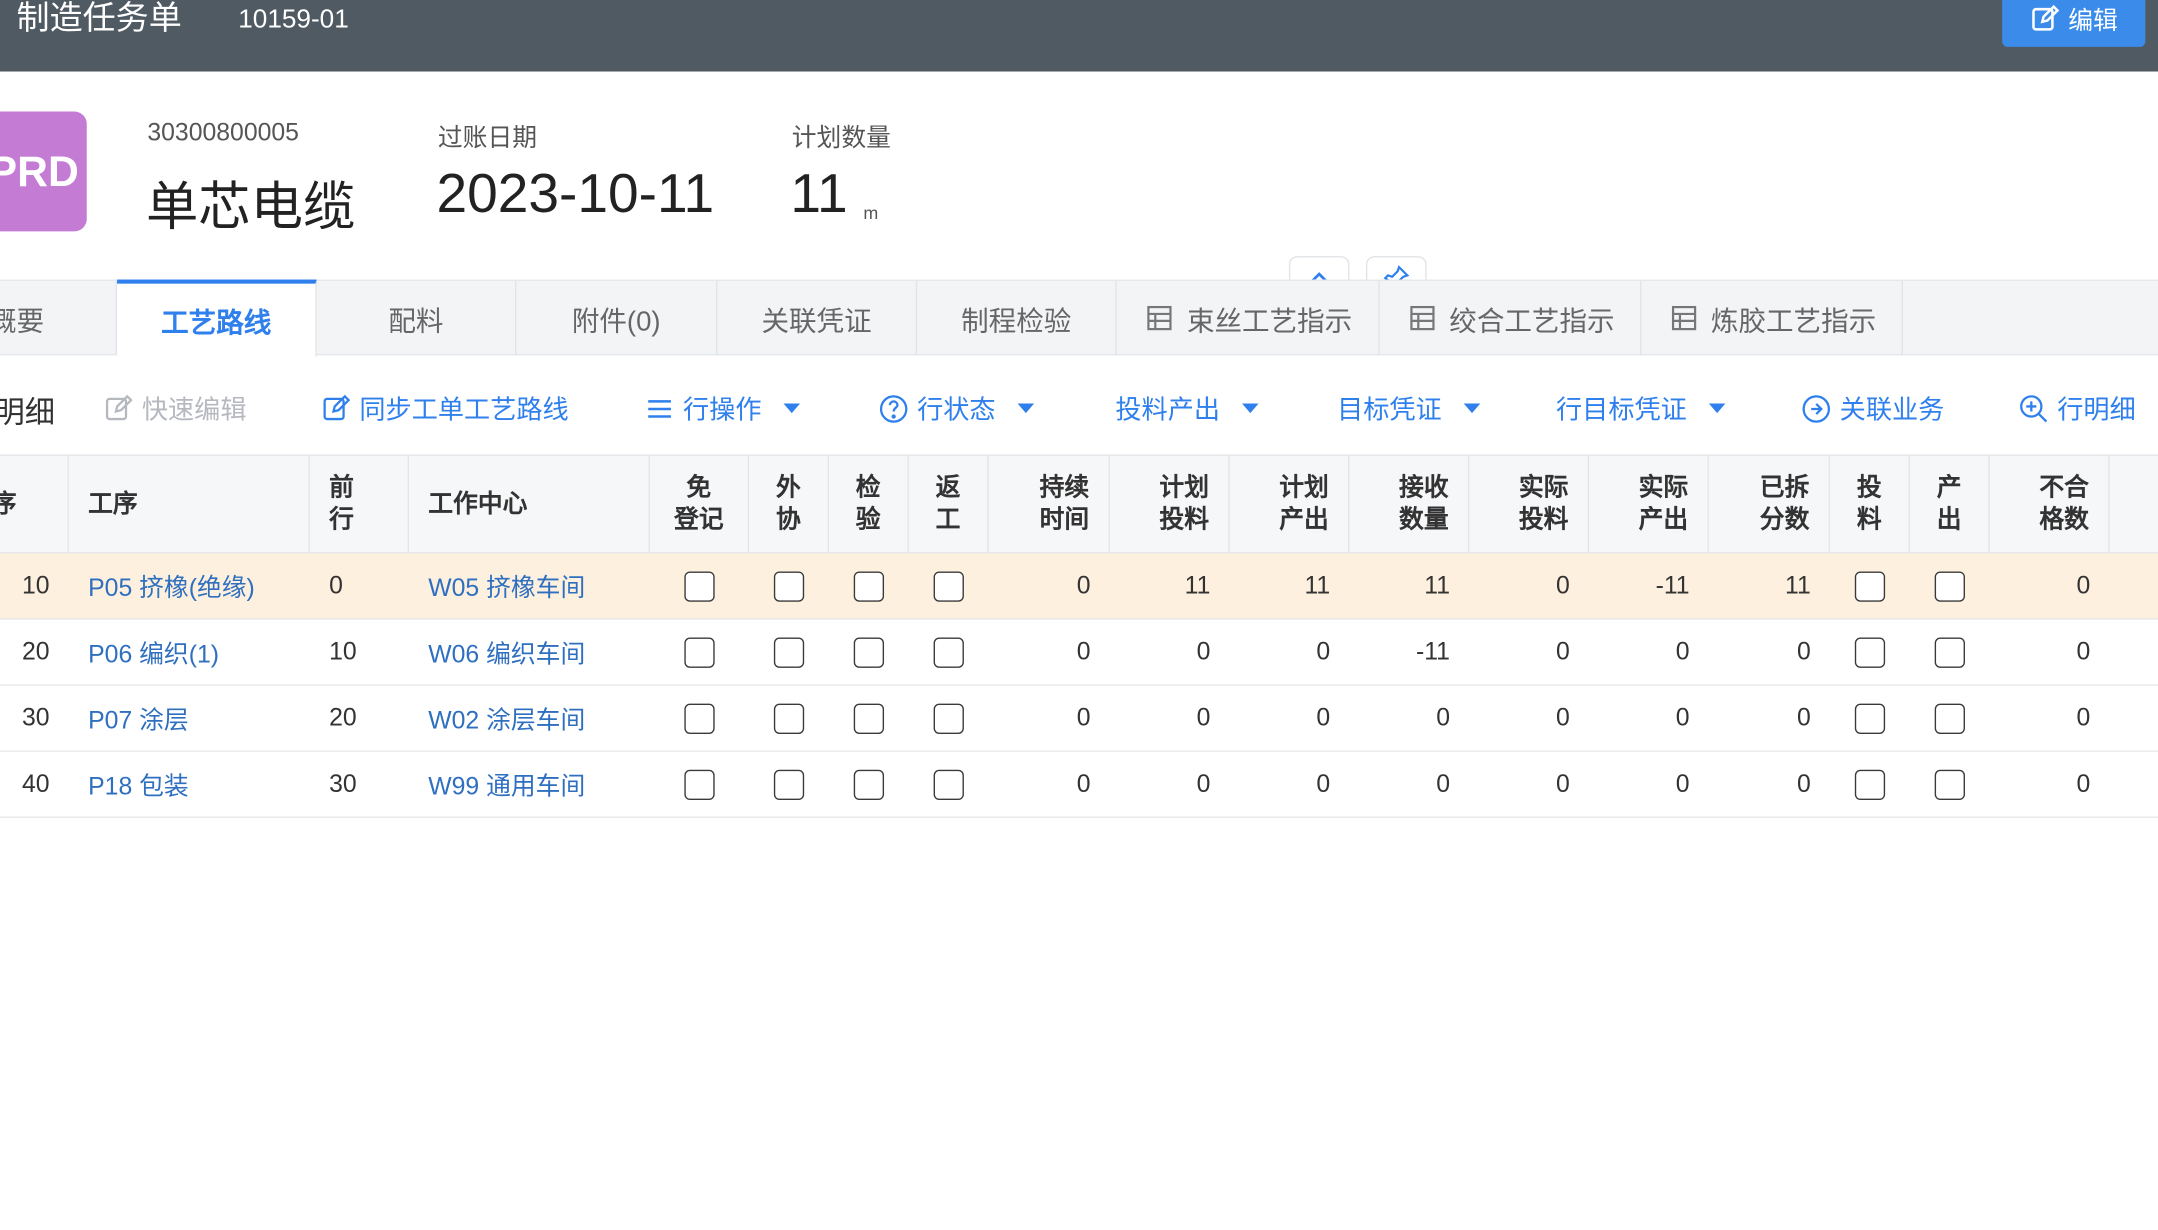  I want to click on cell-actual-feed: 0, so click(1562, 651).